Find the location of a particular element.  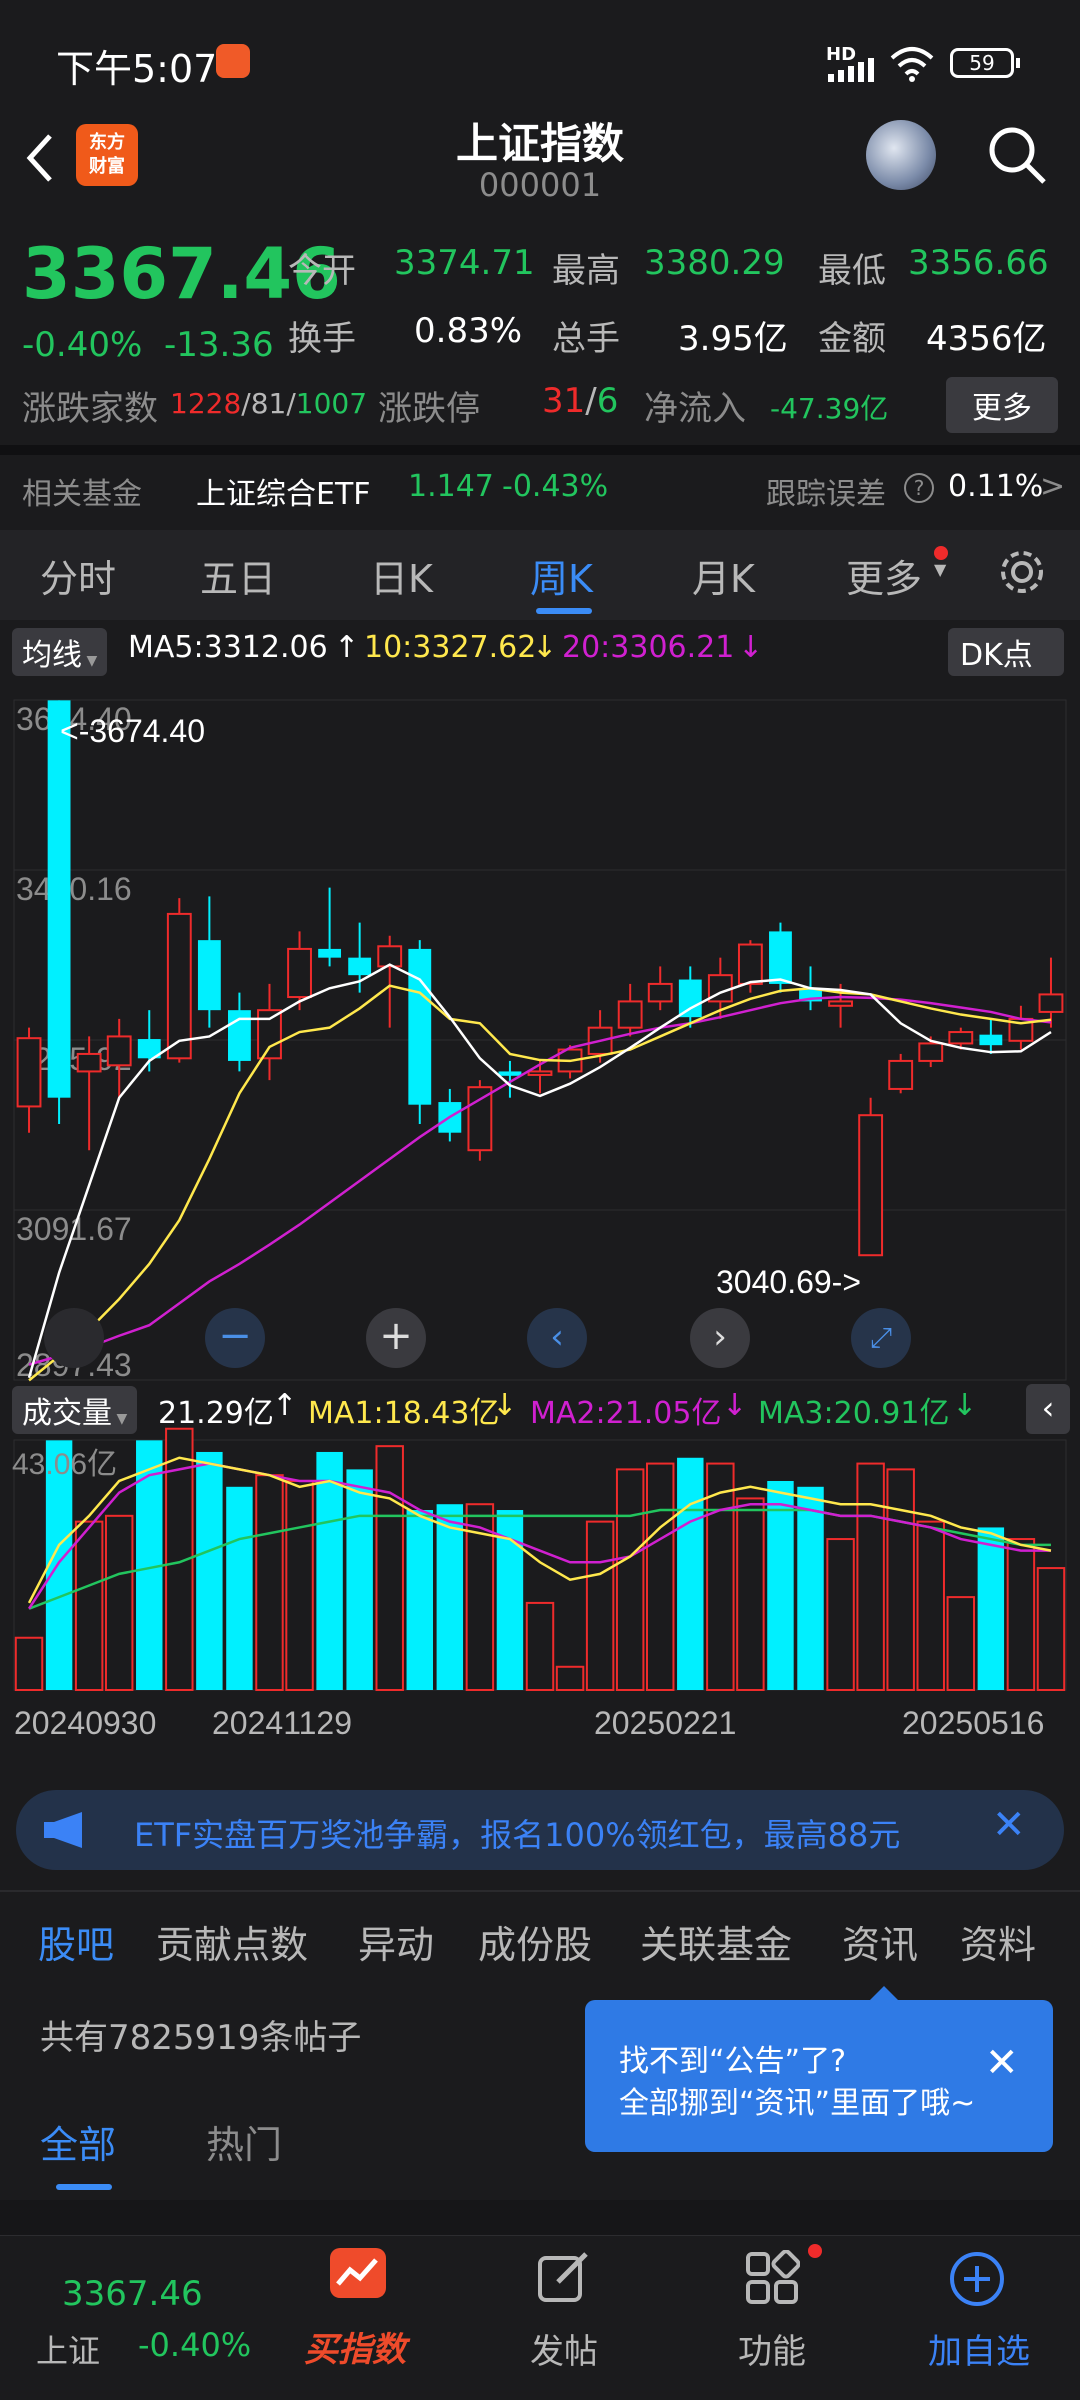

post-edit-icon is located at coordinates (564, 2278).